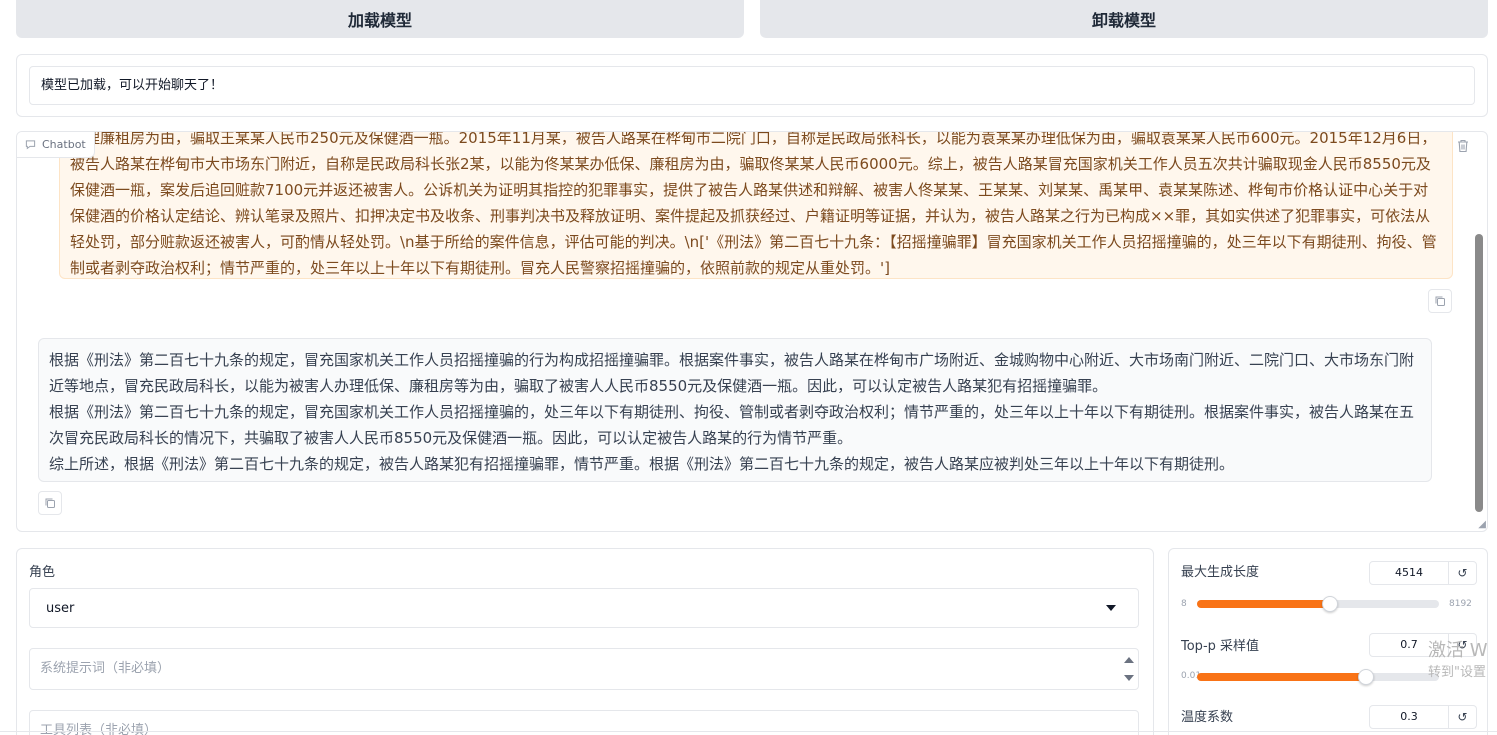 This screenshot has width=1497, height=735. Describe the element at coordinates (1184, 604) in the screenshot. I see `max-length-min: 8` at that location.